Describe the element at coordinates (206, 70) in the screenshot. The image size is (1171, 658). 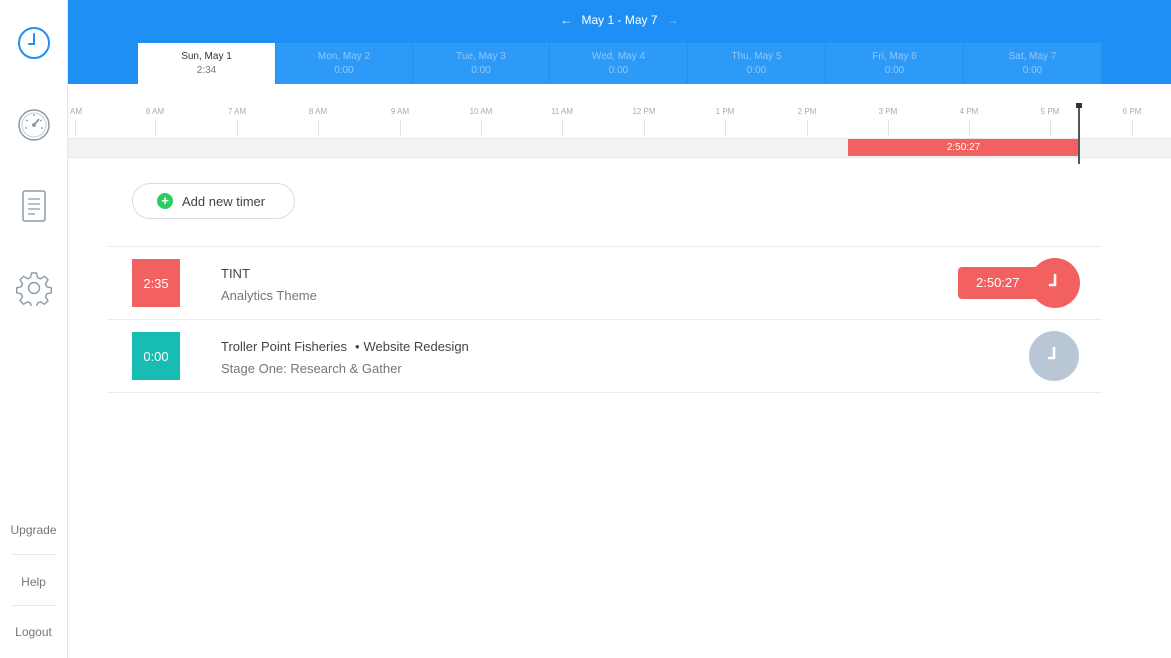
I see `day-tab-time: 2:34` at that location.